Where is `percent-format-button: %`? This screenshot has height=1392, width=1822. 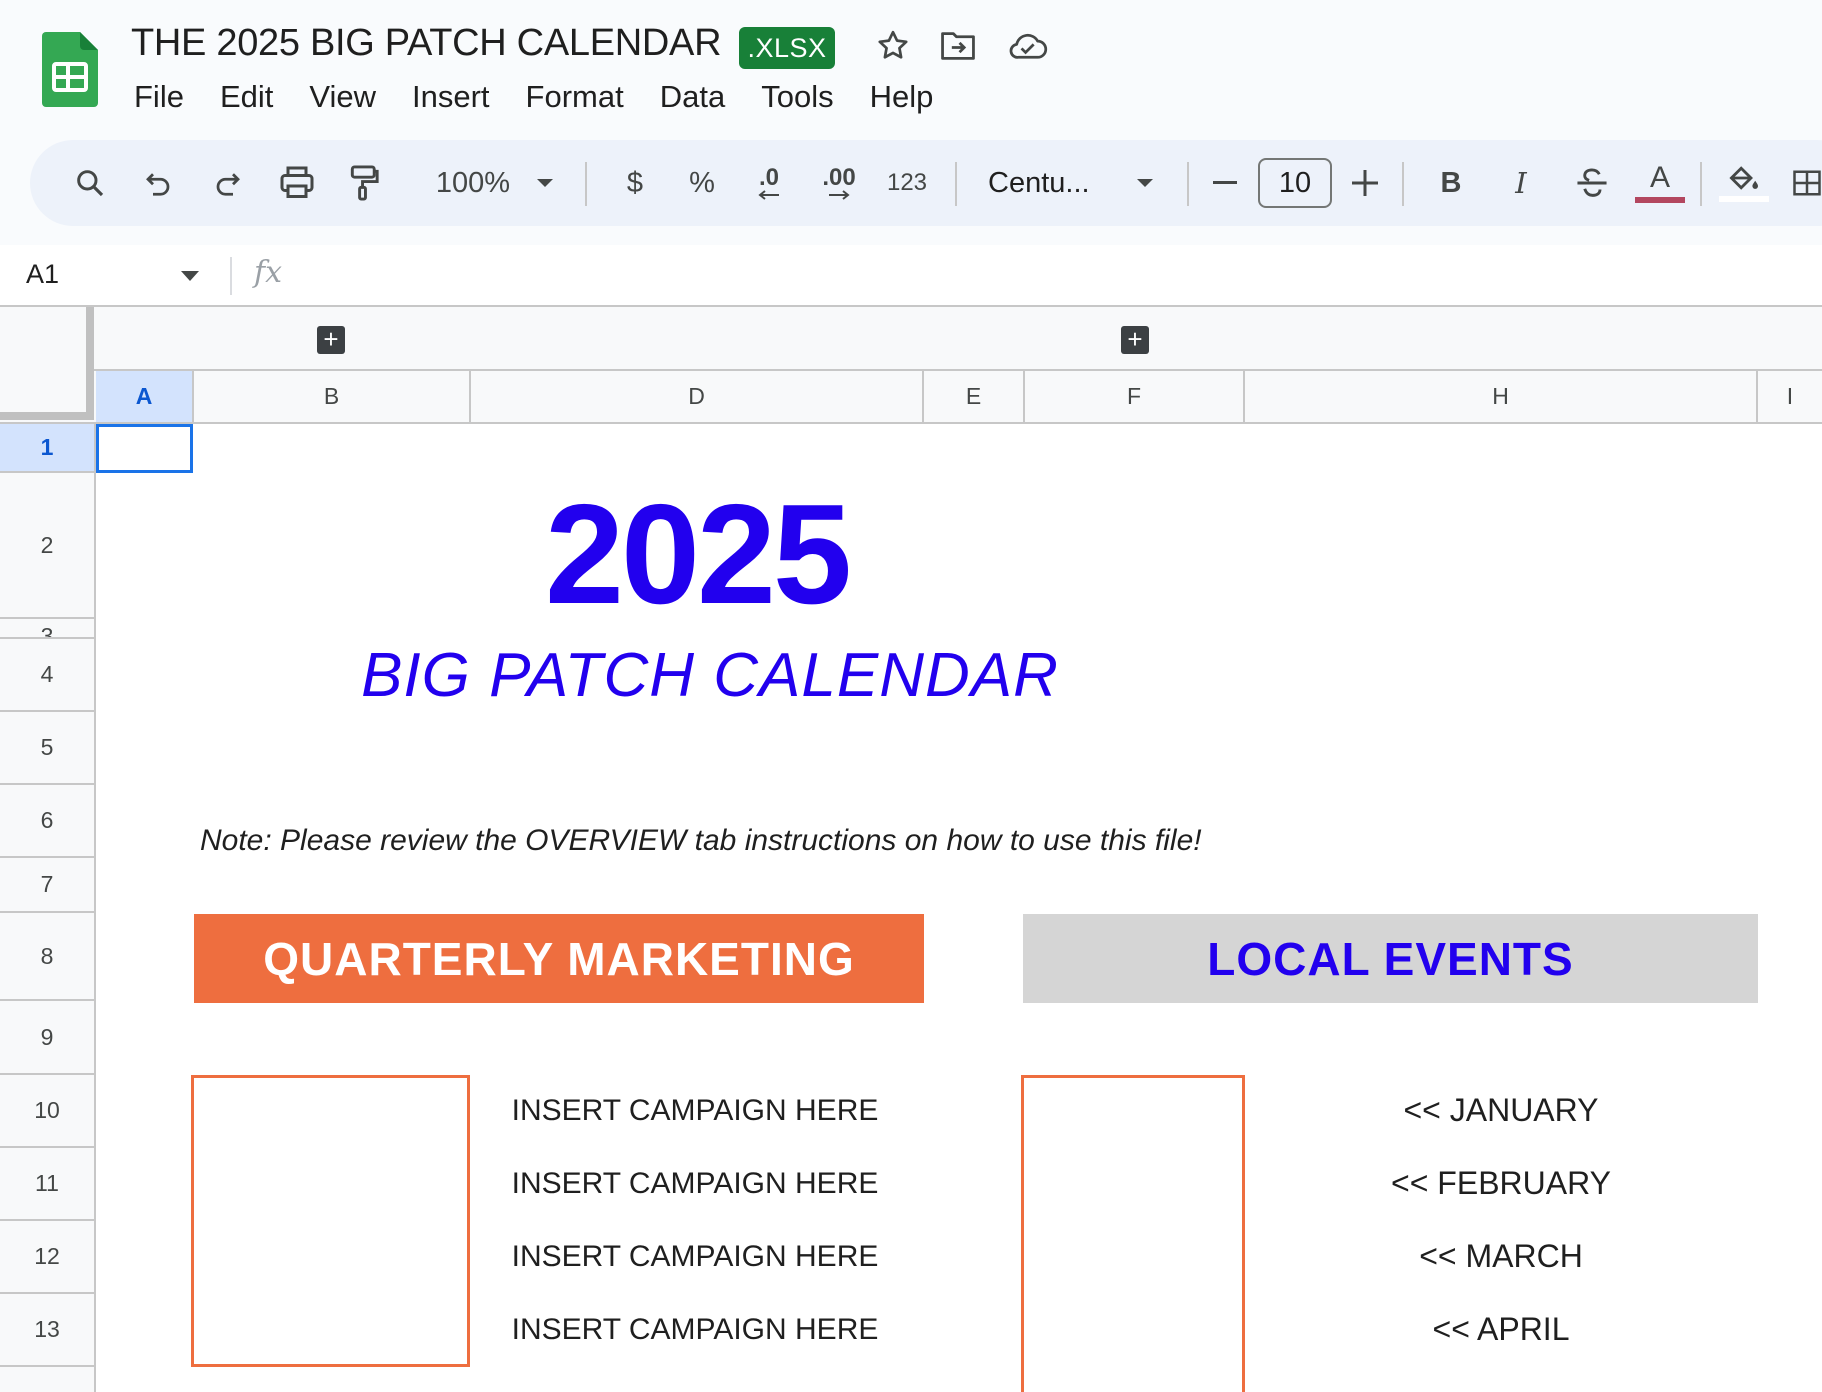
percent-format-button: % is located at coordinates (702, 183).